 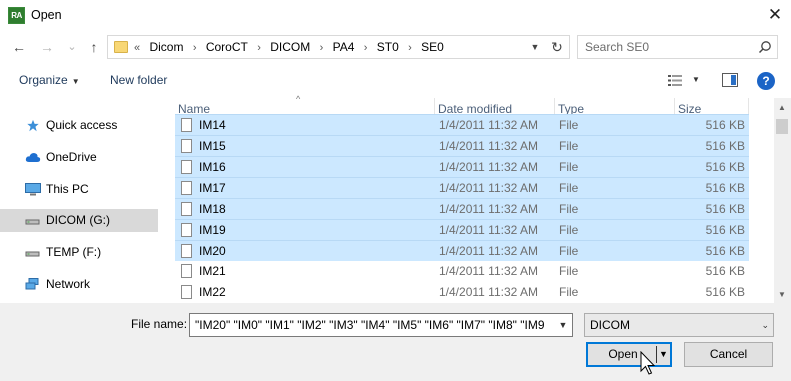 I want to click on table-row: IM17 1/4/2011 11:32 AM File 516 KB, so click(x=462, y=187).